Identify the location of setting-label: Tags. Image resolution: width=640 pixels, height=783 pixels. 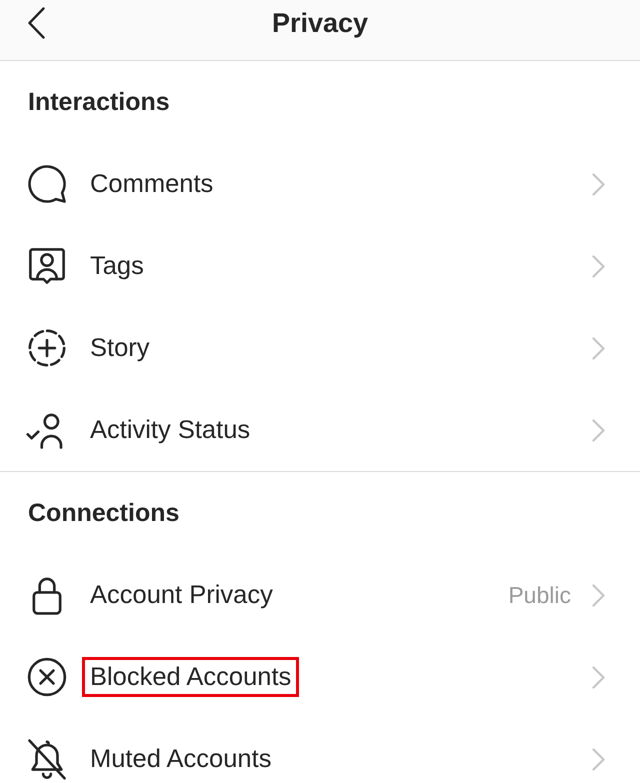
(117, 266).